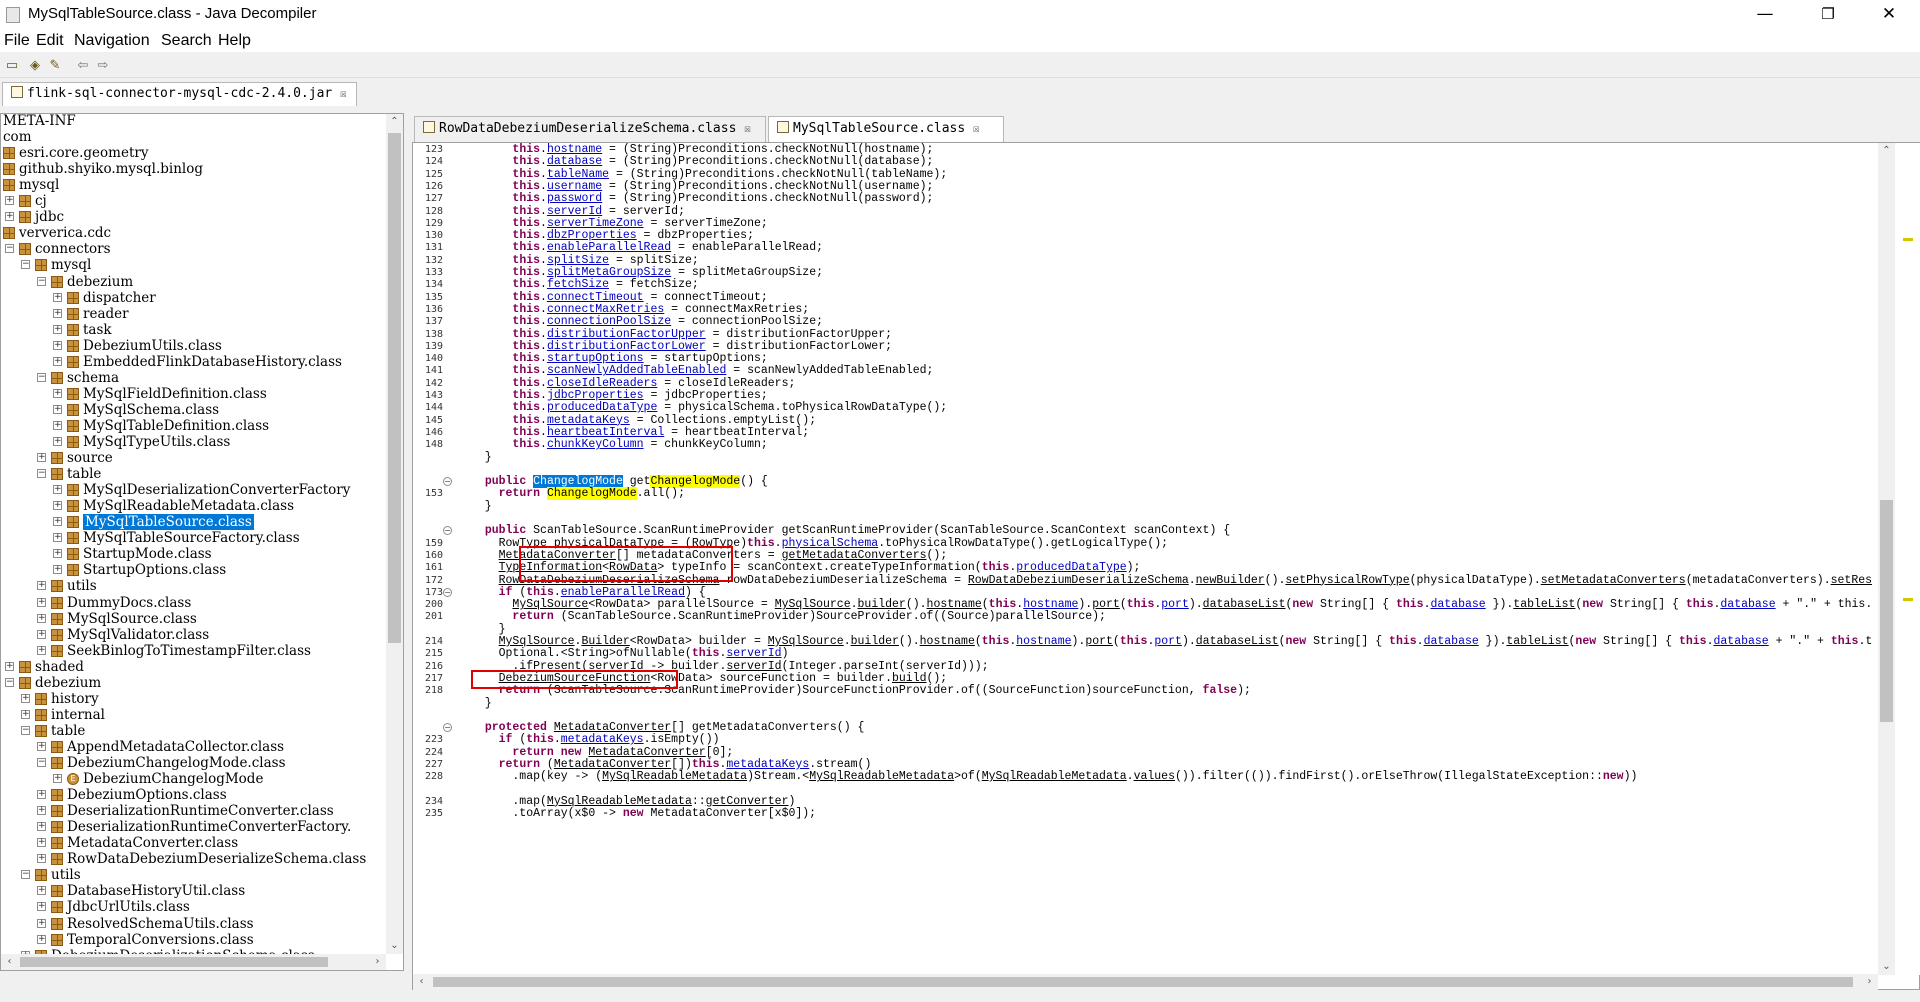 The width and height of the screenshot is (1920, 1002). I want to click on forward-icon: ⇨, so click(103, 66).